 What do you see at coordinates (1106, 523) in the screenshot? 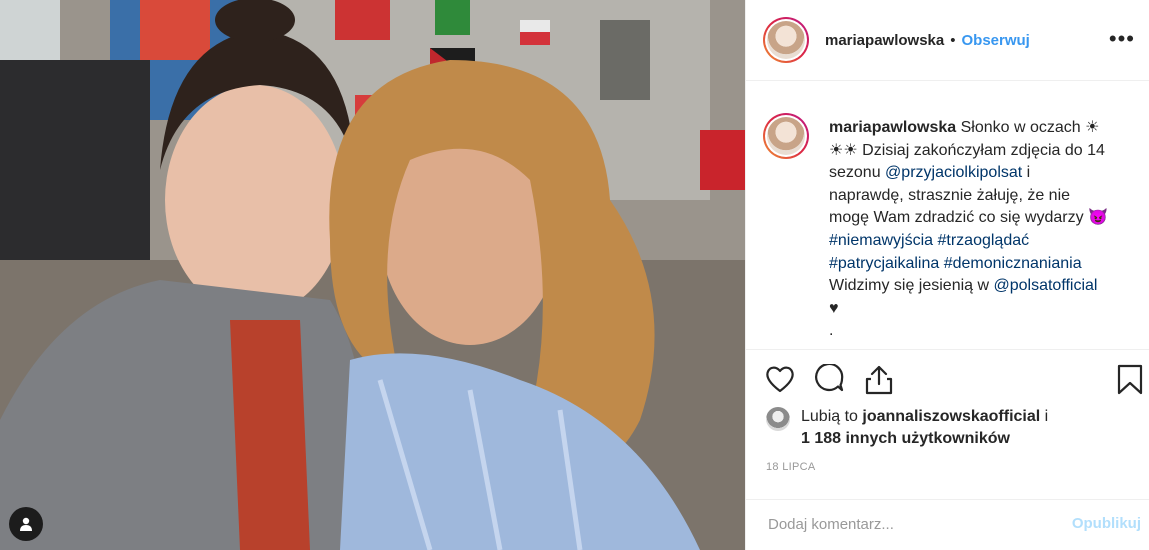
I see `publish-button: Opublikuj` at bounding box center [1106, 523].